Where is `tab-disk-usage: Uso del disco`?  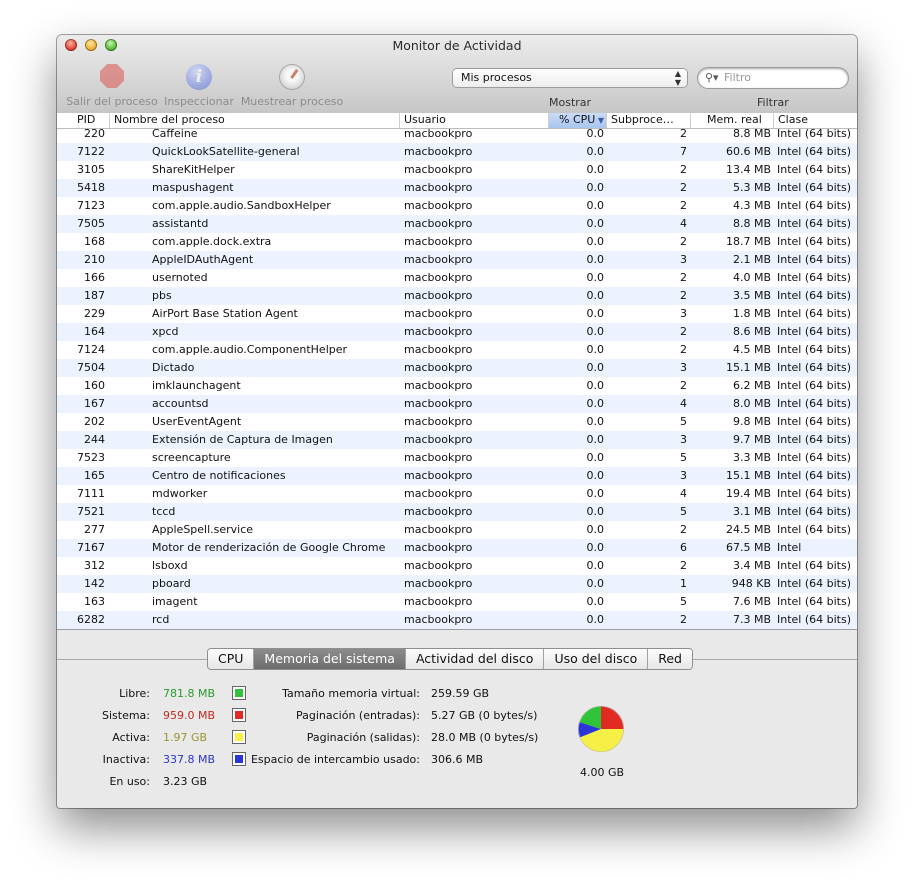
tab-disk-usage: Uso del disco is located at coordinates (596, 659).